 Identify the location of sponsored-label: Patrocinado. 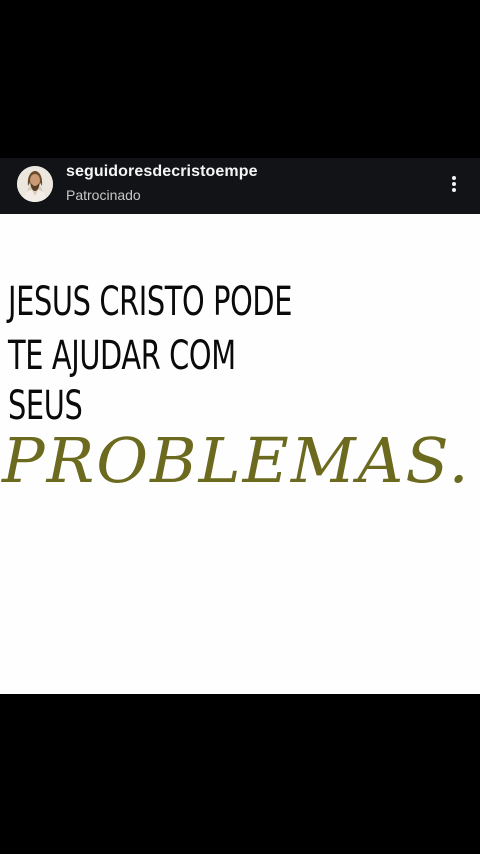
(103, 195).